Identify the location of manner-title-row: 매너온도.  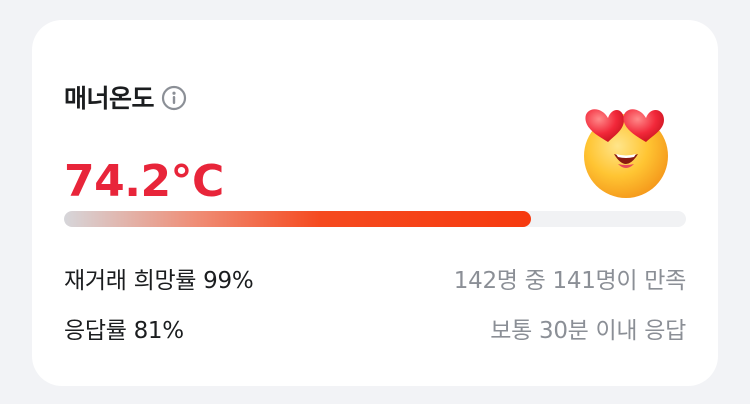
(126, 98).